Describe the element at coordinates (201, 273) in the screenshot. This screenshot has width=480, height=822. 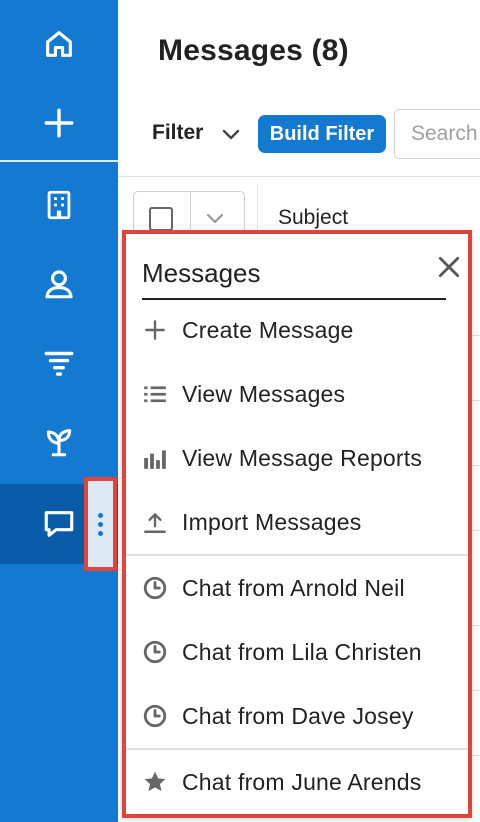
I see `menu-title: Messages` at that location.